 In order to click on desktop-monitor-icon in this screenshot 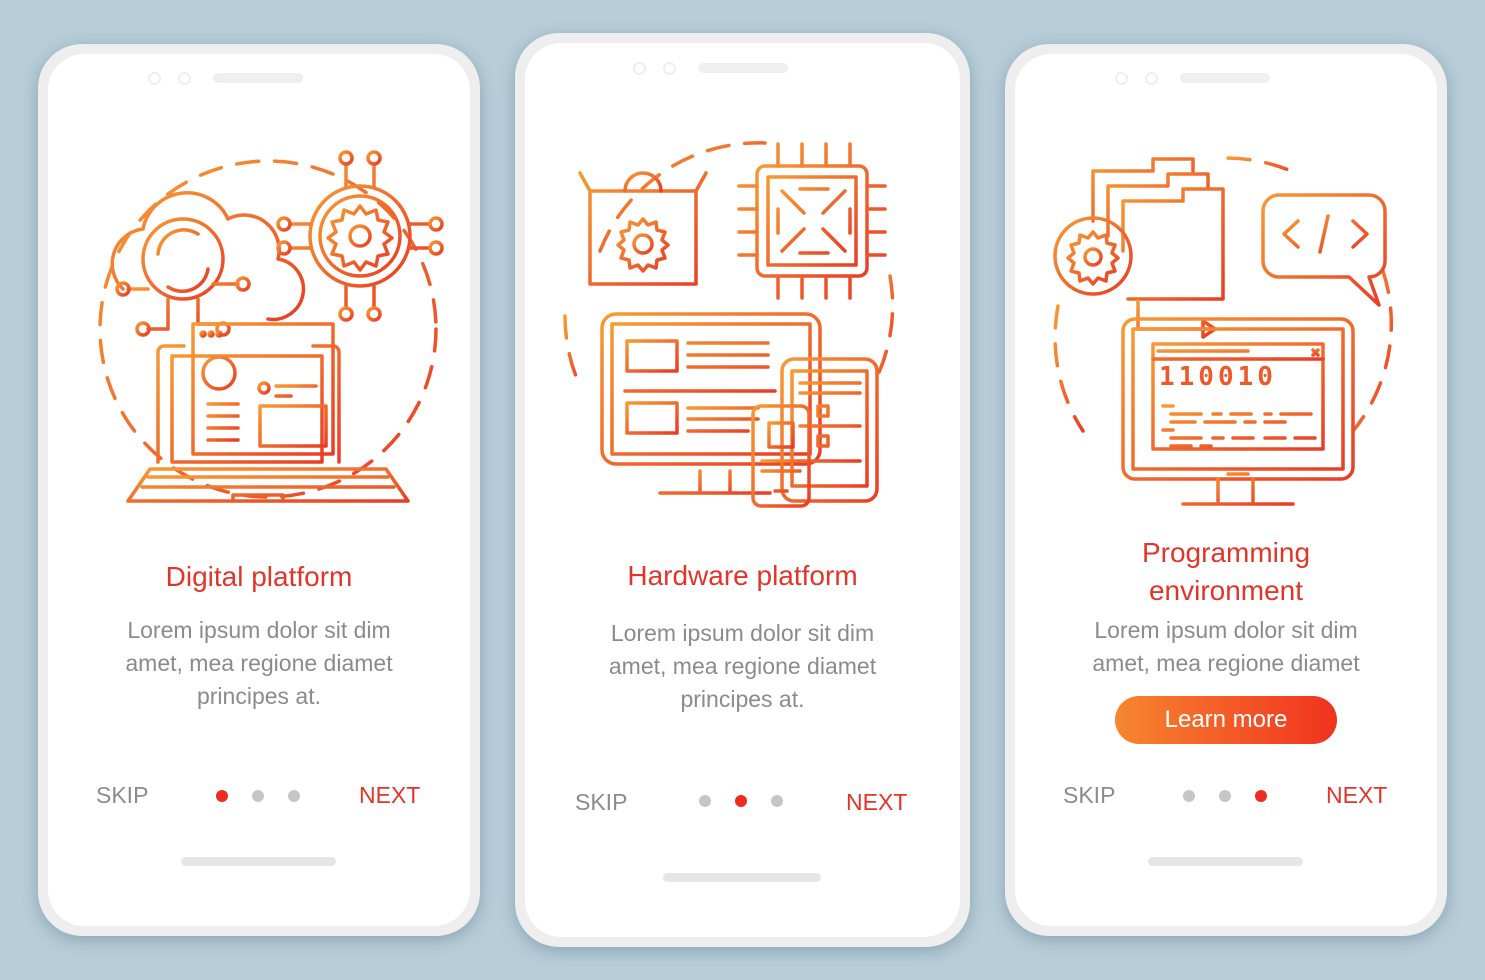, I will do `click(711, 389)`.